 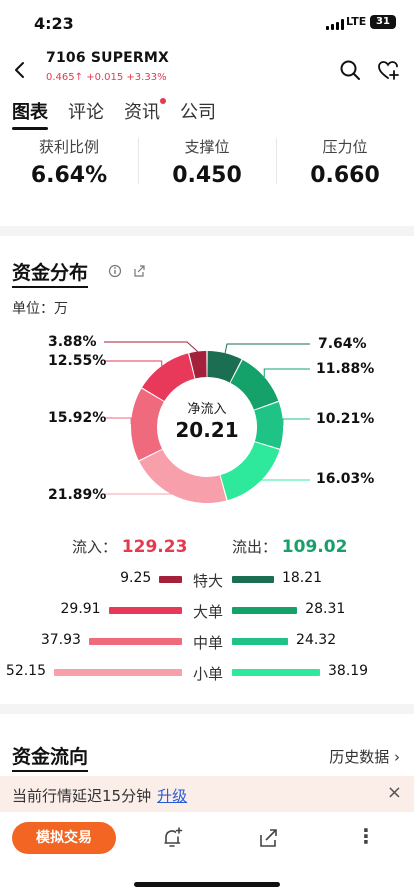 What do you see at coordinates (54, 23) in the screenshot?
I see `status-time: 4:23` at bounding box center [54, 23].